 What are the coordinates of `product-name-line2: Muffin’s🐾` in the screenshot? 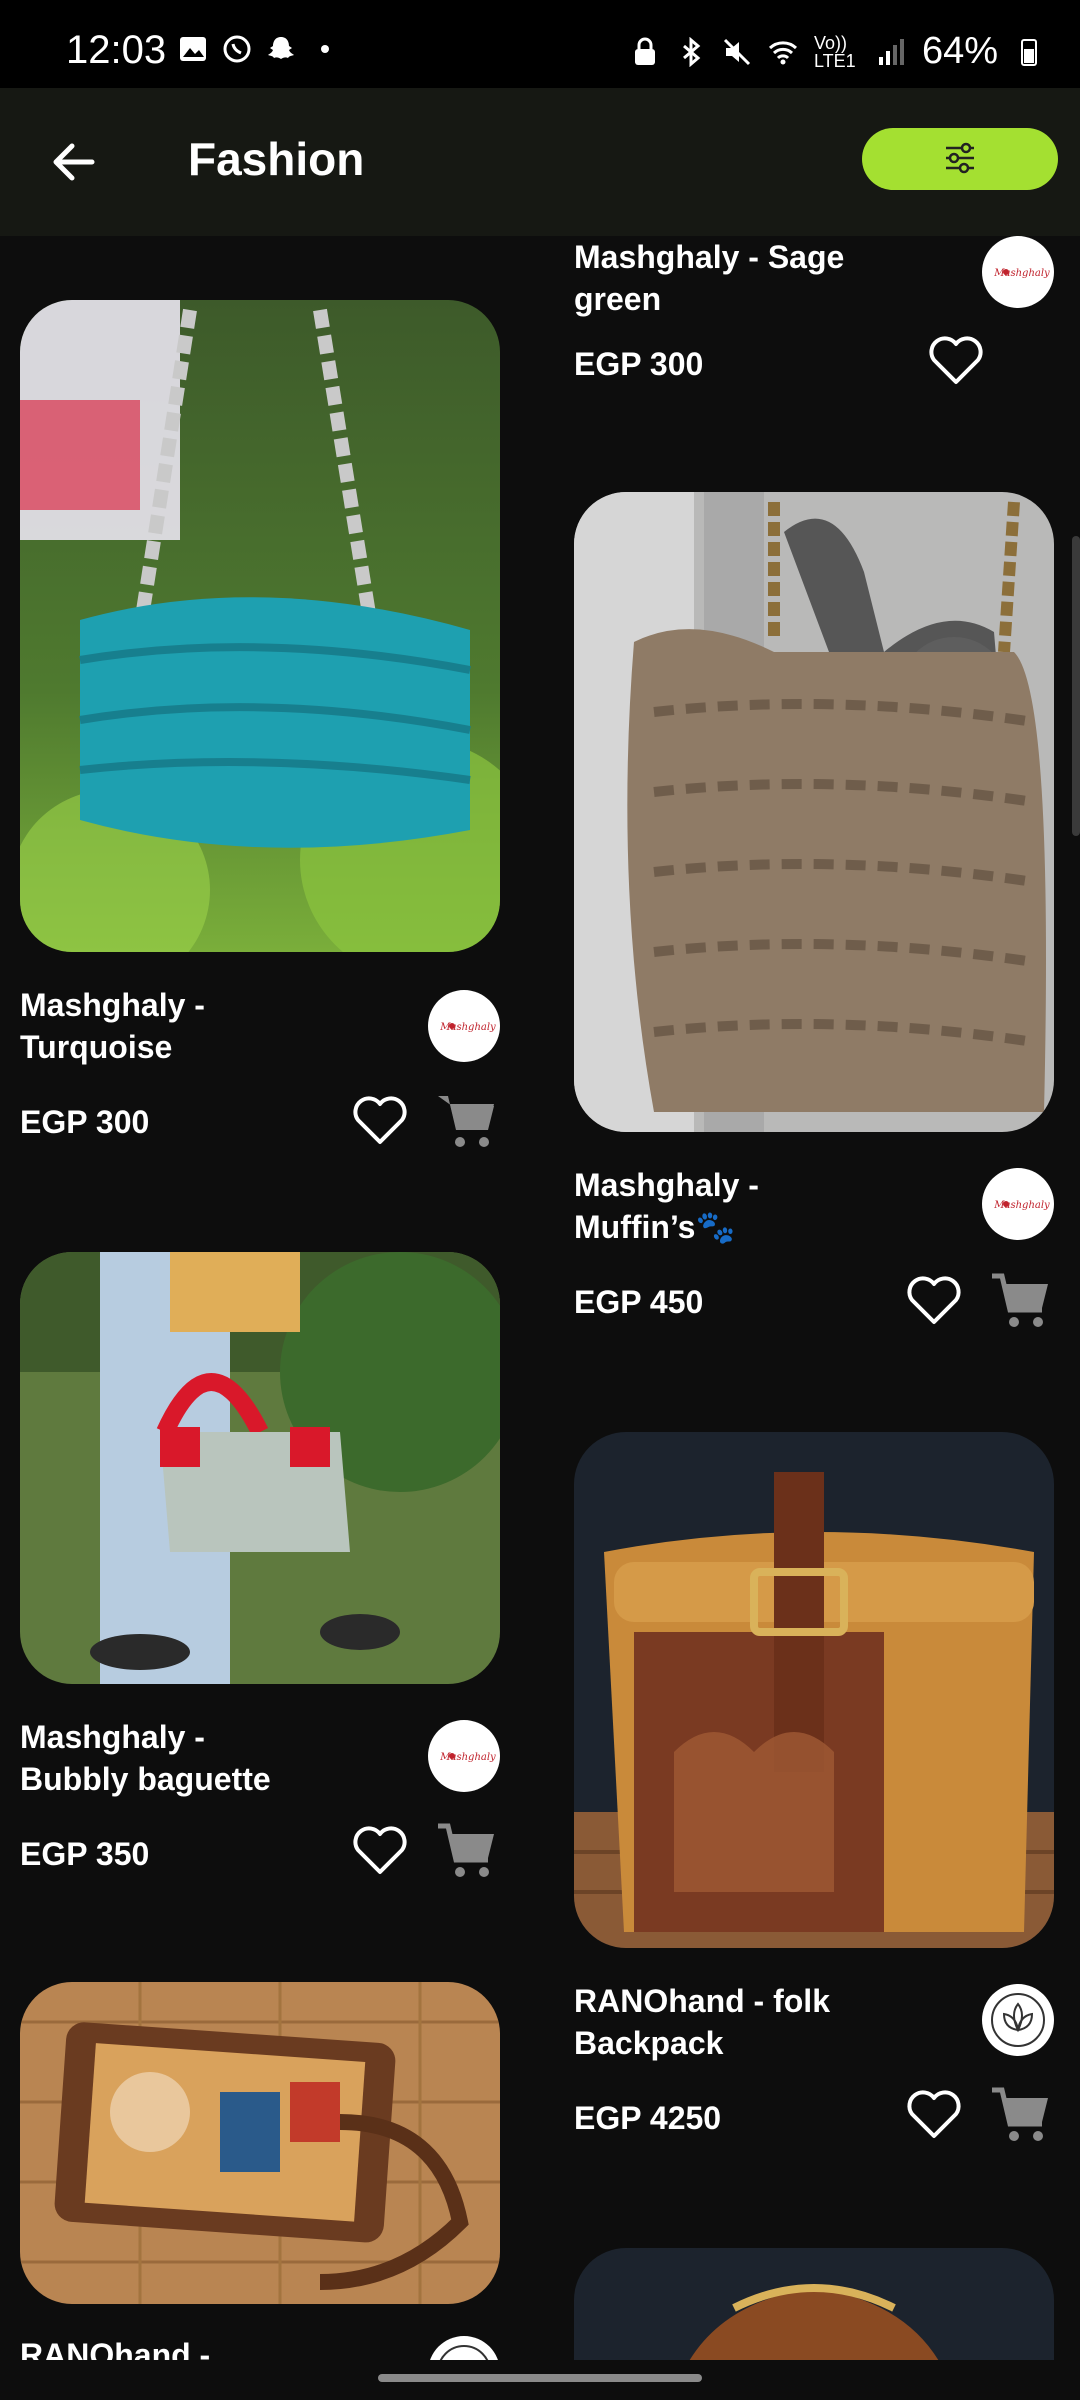 It's located at (655, 1227).